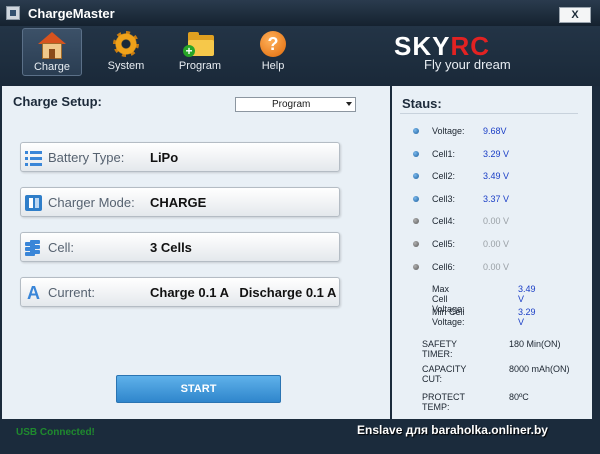 The image size is (600, 454). I want to click on current-field: A Current: Charge 0.1 A Discharge 0.1 A, so click(180, 292).